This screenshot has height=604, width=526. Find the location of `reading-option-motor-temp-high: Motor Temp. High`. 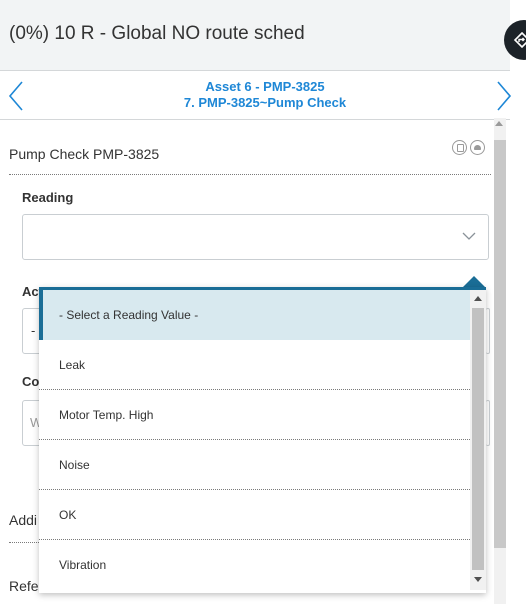

reading-option-motor-temp-high: Motor Temp. High is located at coordinates (254, 415).